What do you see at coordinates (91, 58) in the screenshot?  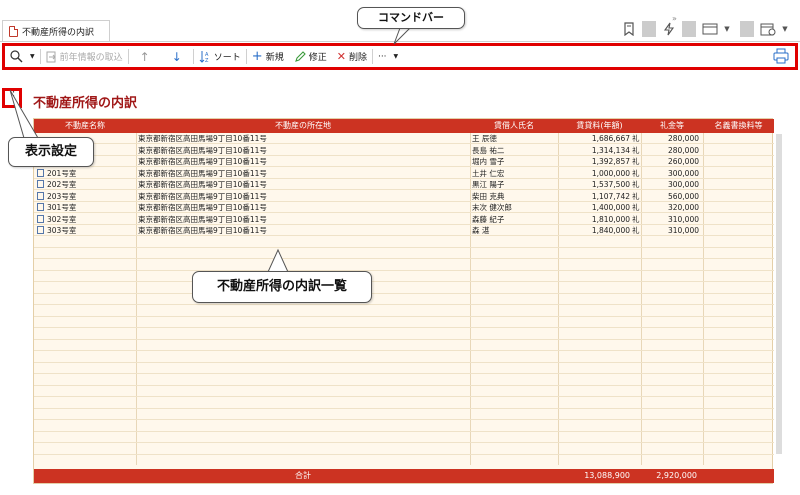 I see `import-label: 前年情報の取込` at bounding box center [91, 58].